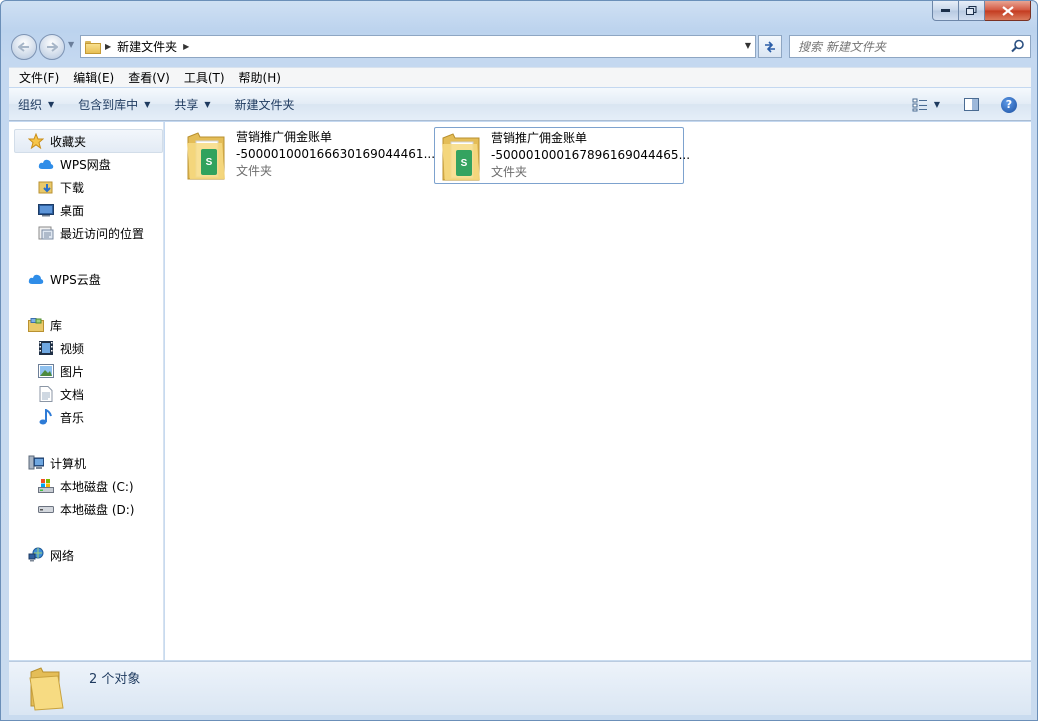  What do you see at coordinates (62, 555) in the screenshot?
I see `nav-network-label: 网络` at bounding box center [62, 555].